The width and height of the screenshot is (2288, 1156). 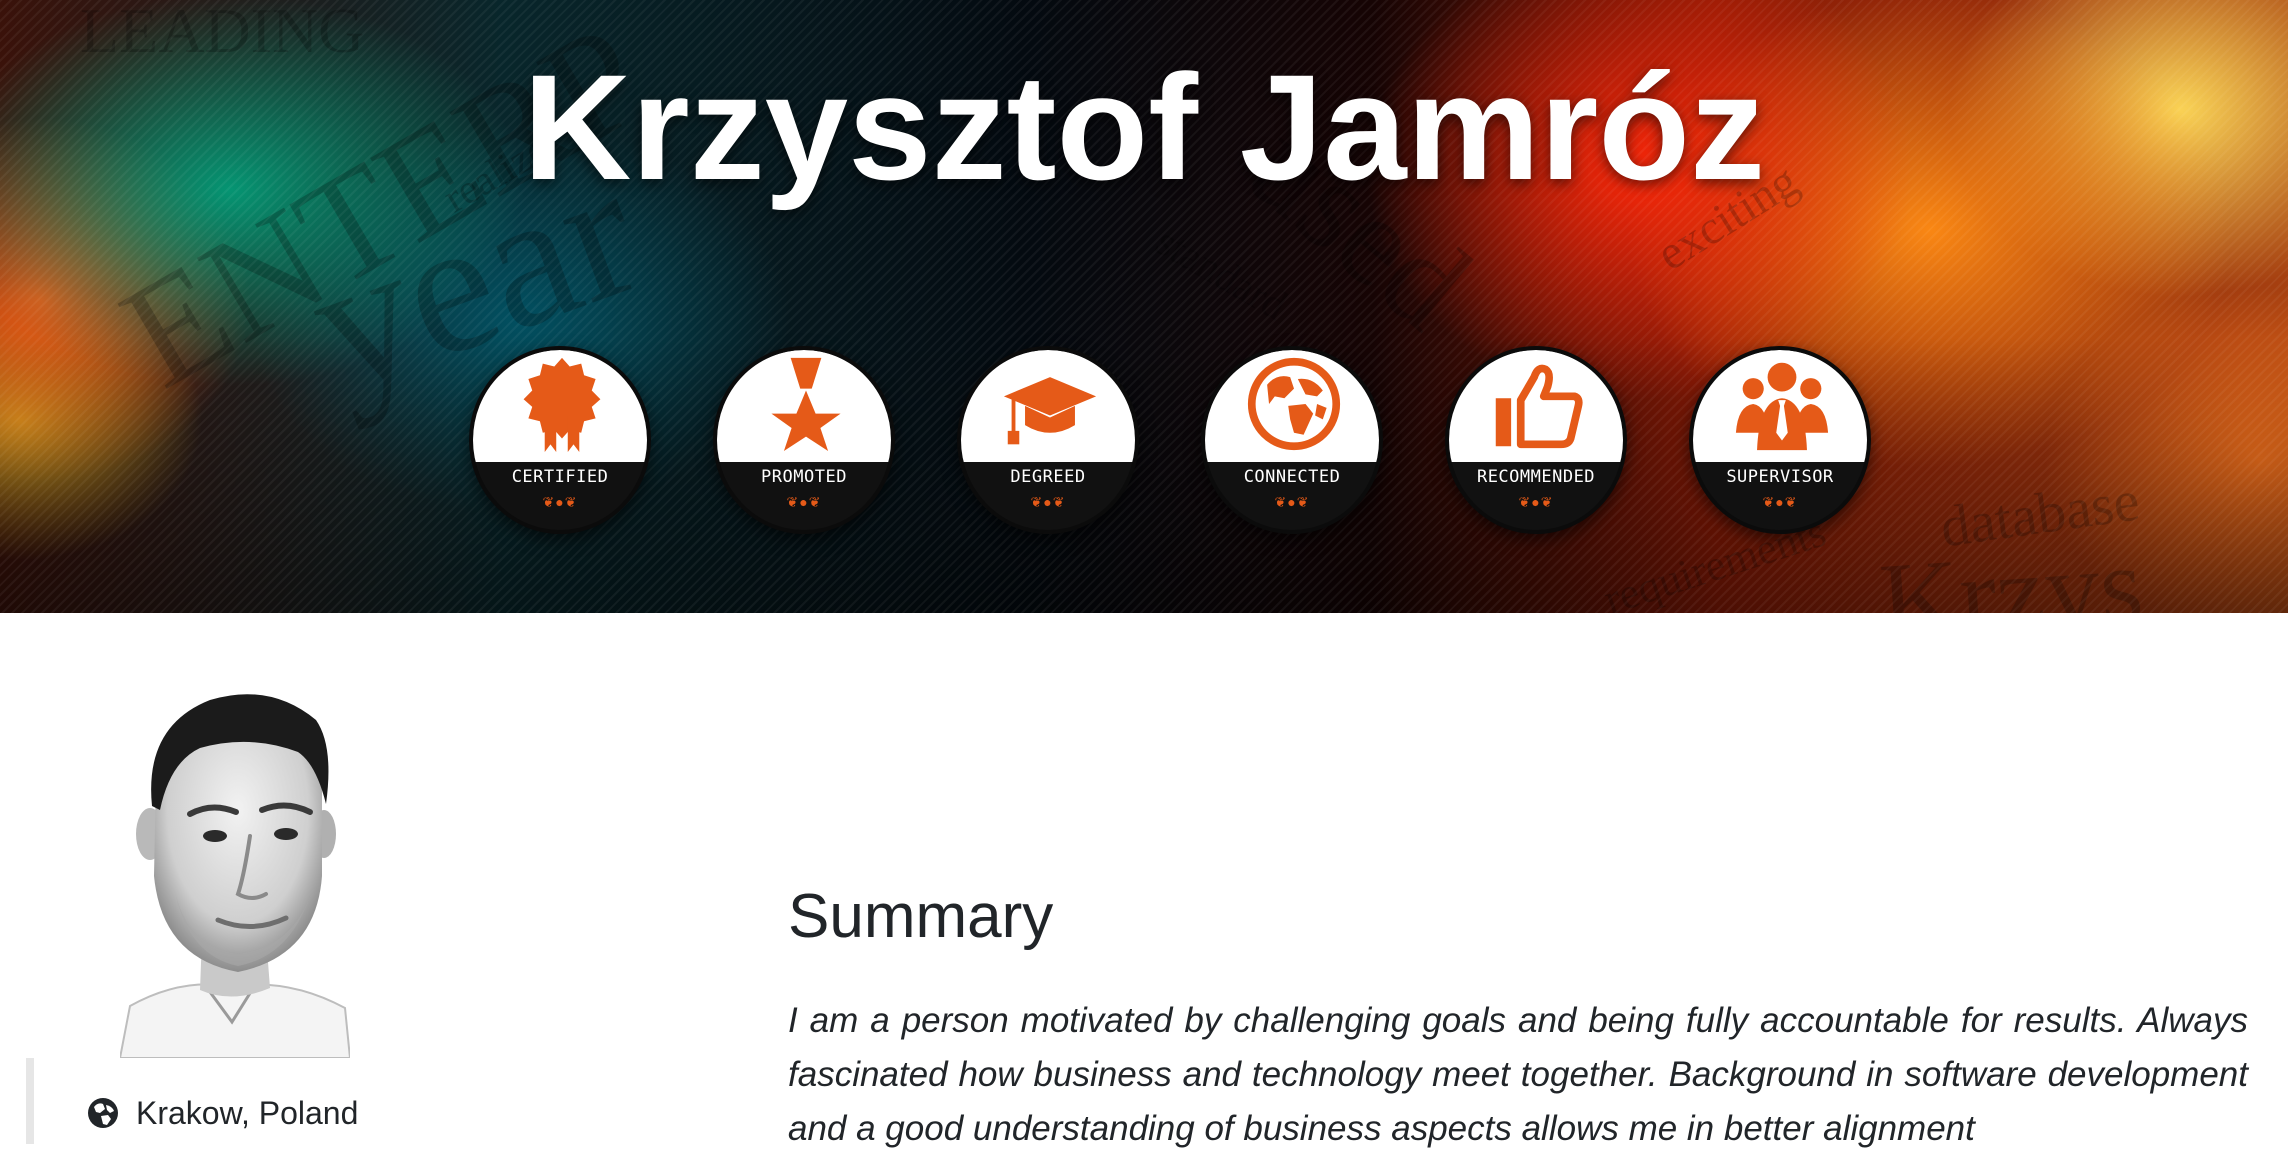 I want to click on badge-certified: CERTIFIED ❦●❦, so click(x=560, y=440).